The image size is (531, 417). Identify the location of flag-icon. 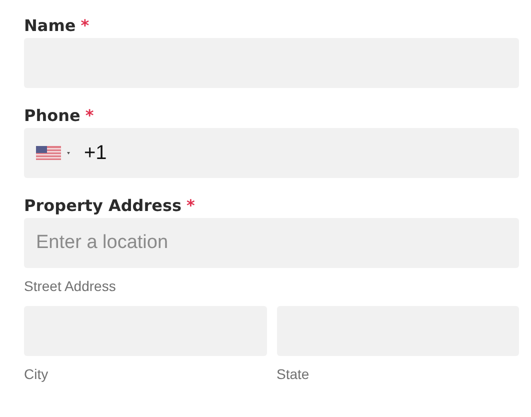
(53, 153).